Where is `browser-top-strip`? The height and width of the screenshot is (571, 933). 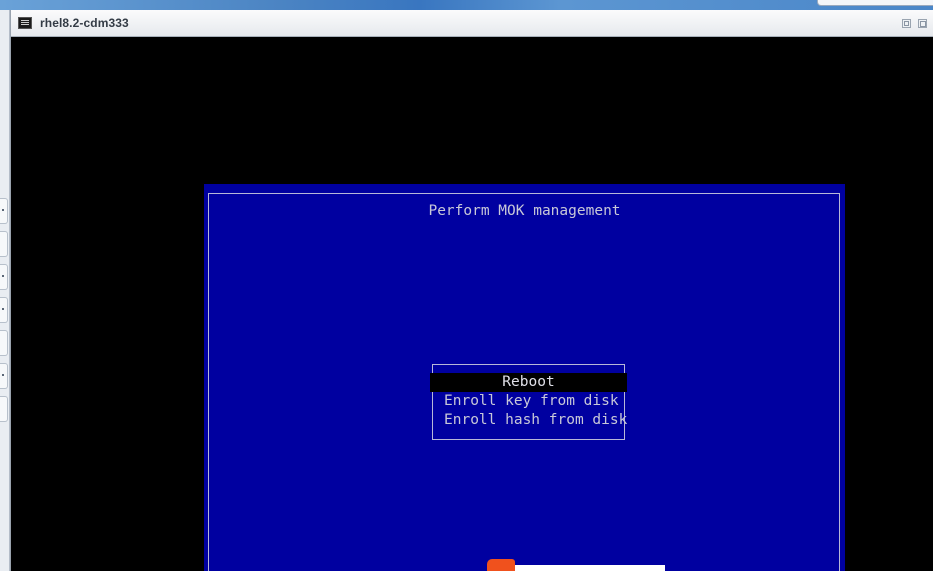
browser-top-strip is located at coordinates (466, 5).